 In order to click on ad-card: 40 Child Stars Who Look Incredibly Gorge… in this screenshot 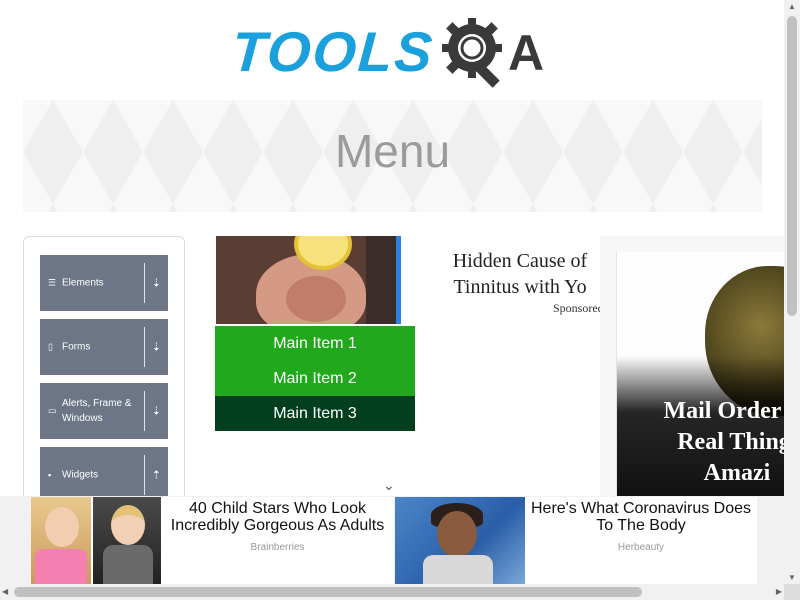, I will do `click(212, 540)`.